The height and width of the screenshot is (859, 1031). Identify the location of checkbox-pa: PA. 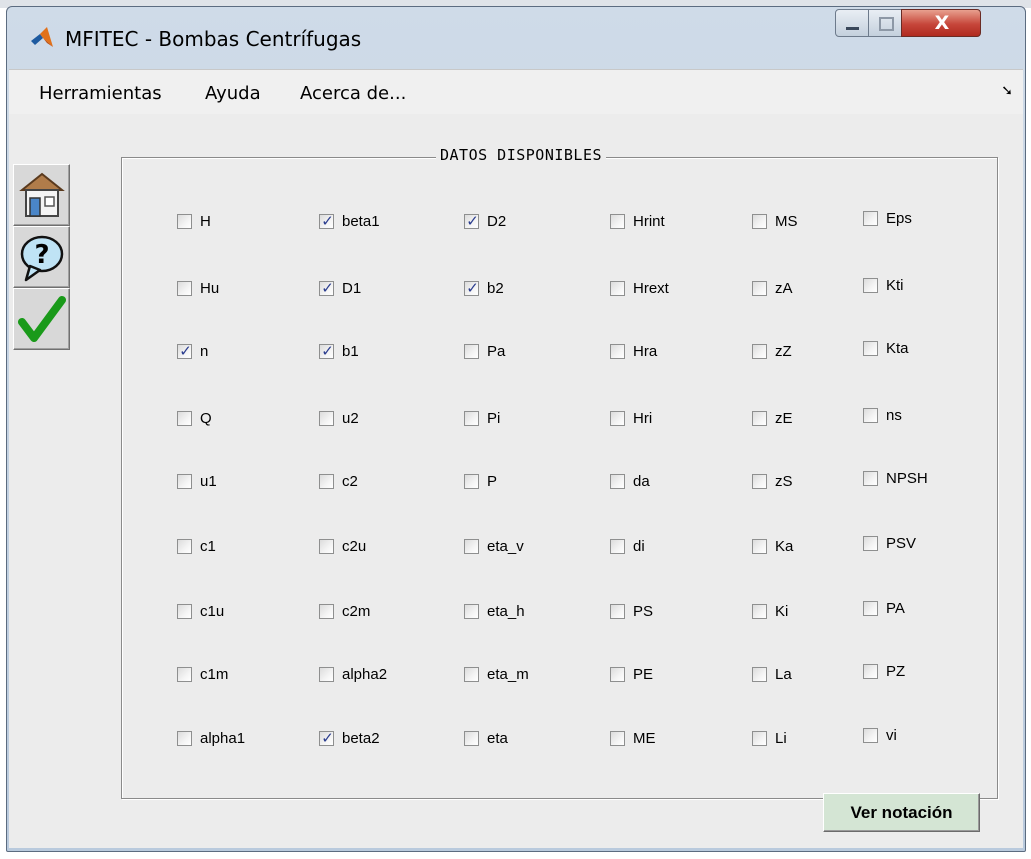
(884, 608).